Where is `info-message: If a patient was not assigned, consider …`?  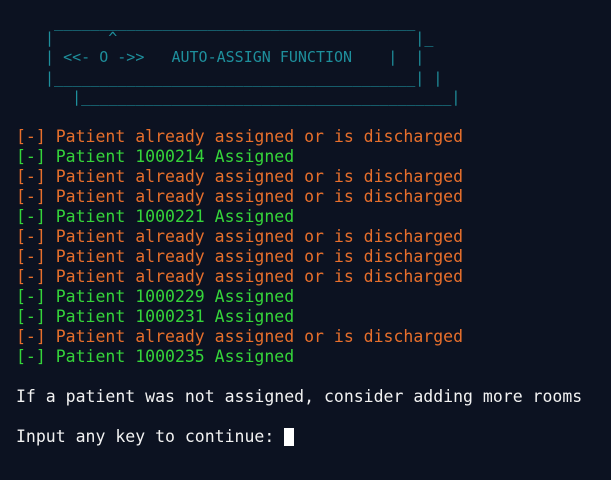
info-message: If a patient was not assigned, consider … is located at coordinates (299, 396).